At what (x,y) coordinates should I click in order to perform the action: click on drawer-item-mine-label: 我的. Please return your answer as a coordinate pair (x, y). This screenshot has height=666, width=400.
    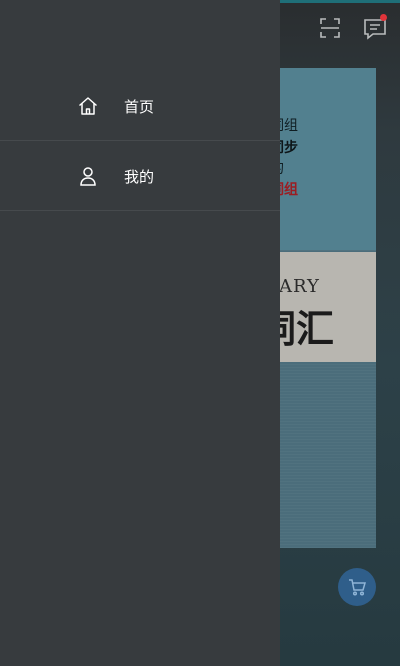
    Looking at the image, I should click on (139, 177).